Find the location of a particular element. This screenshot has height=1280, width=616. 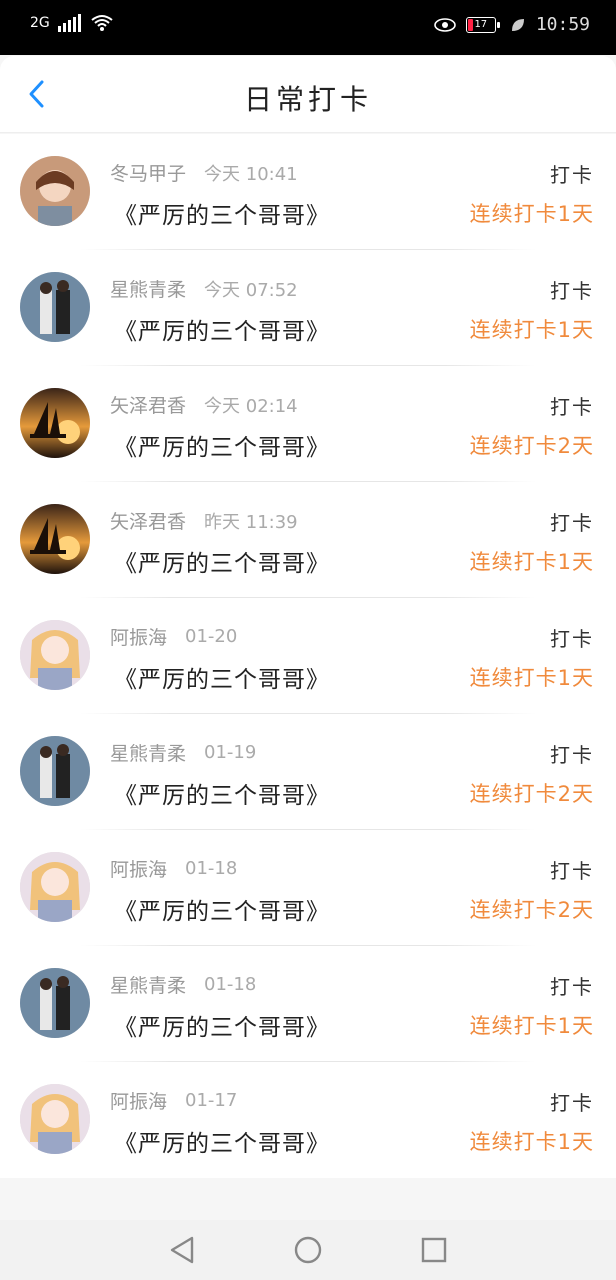

meta-line: 阿振海 01-17 is located at coordinates (173, 1100).